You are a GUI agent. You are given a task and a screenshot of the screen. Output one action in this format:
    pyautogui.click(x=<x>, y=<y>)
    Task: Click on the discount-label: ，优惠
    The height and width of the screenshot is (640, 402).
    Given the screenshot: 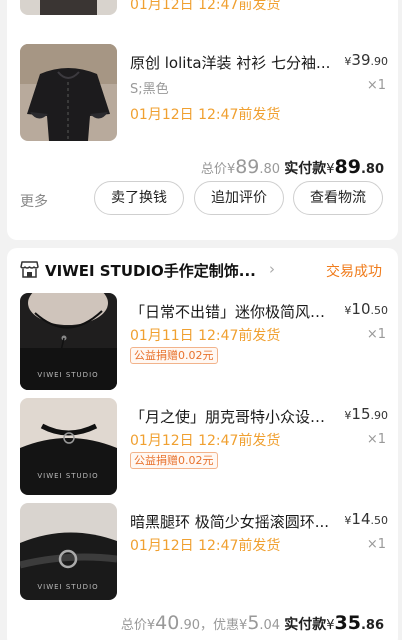 What is the action you would take?
    pyautogui.click(x=220, y=625)
    